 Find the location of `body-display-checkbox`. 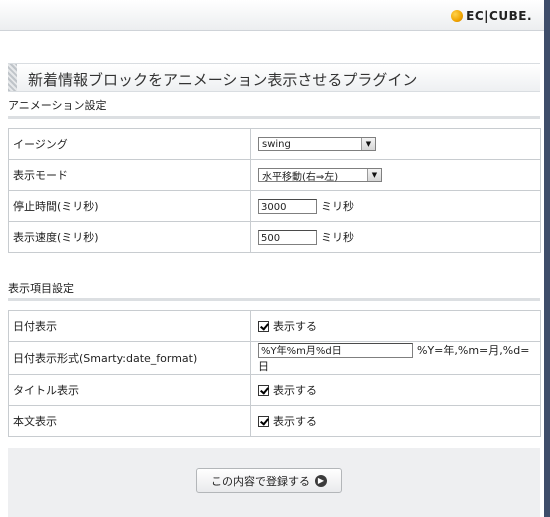

body-display-checkbox is located at coordinates (263, 421).